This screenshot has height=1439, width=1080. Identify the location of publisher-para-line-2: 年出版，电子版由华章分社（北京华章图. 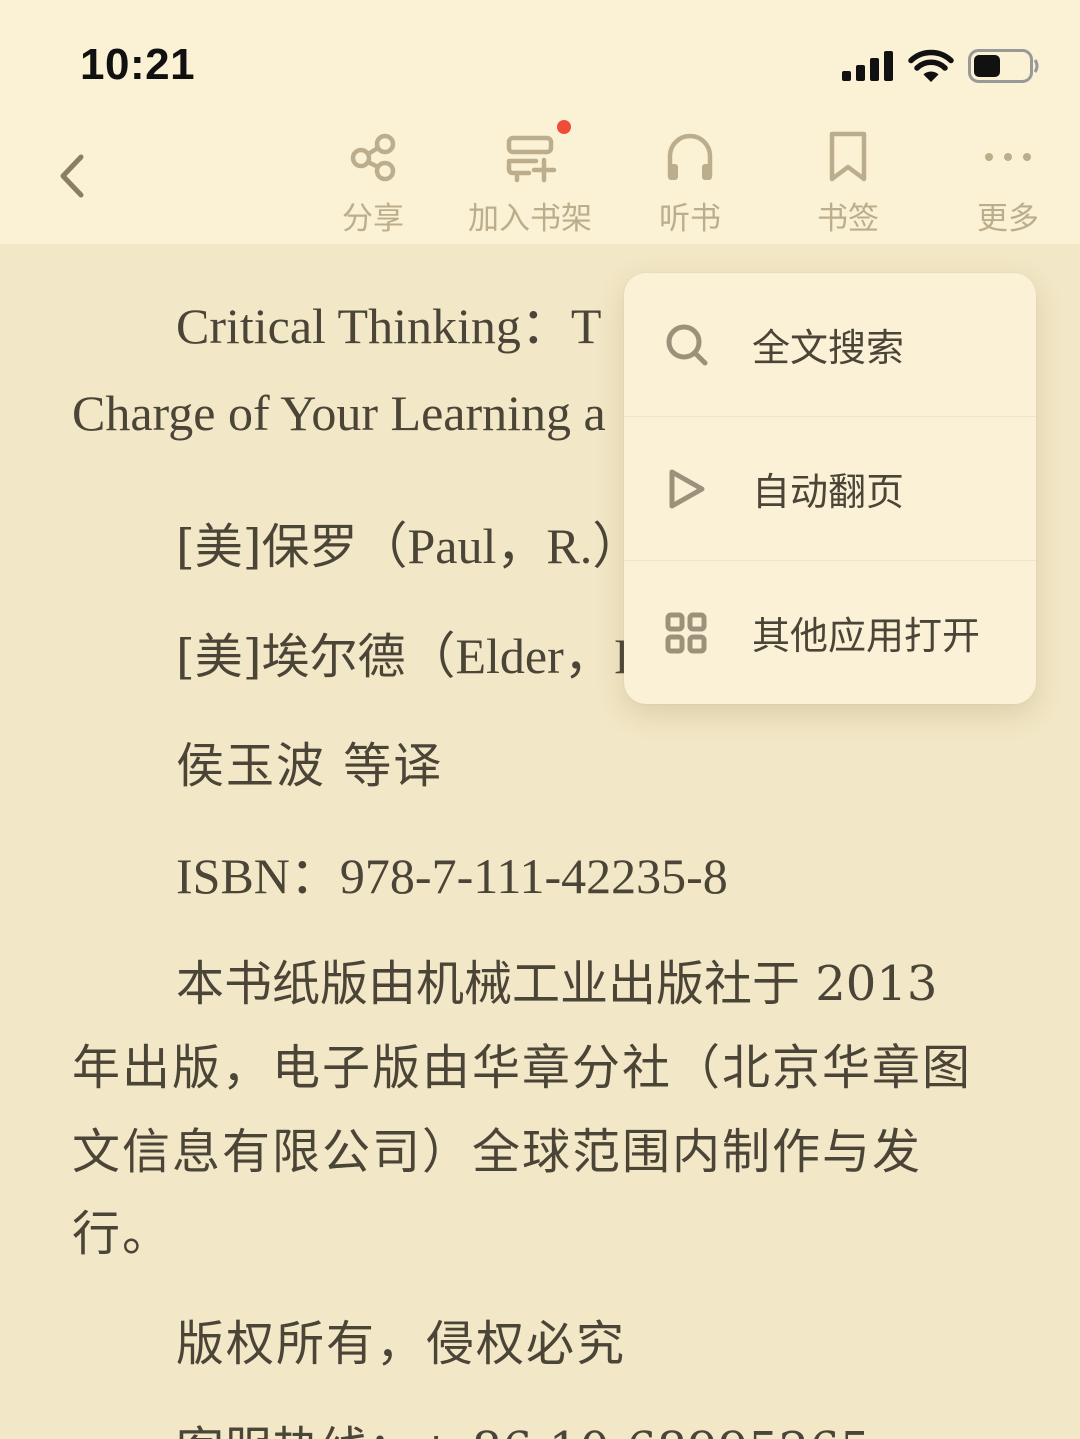
(522, 1068).